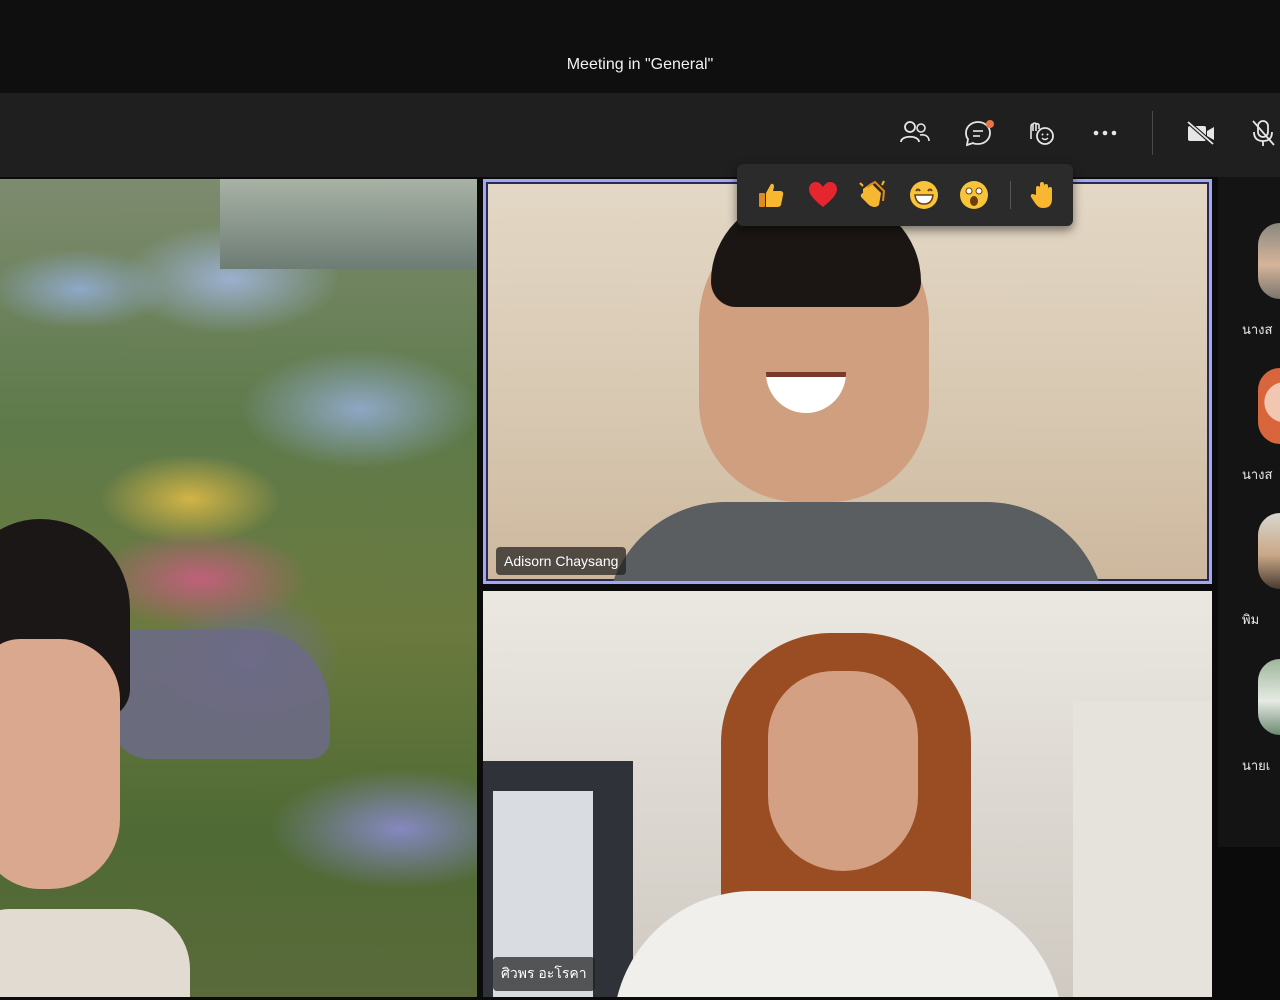  I want to click on surprised-icon, so click(974, 195).